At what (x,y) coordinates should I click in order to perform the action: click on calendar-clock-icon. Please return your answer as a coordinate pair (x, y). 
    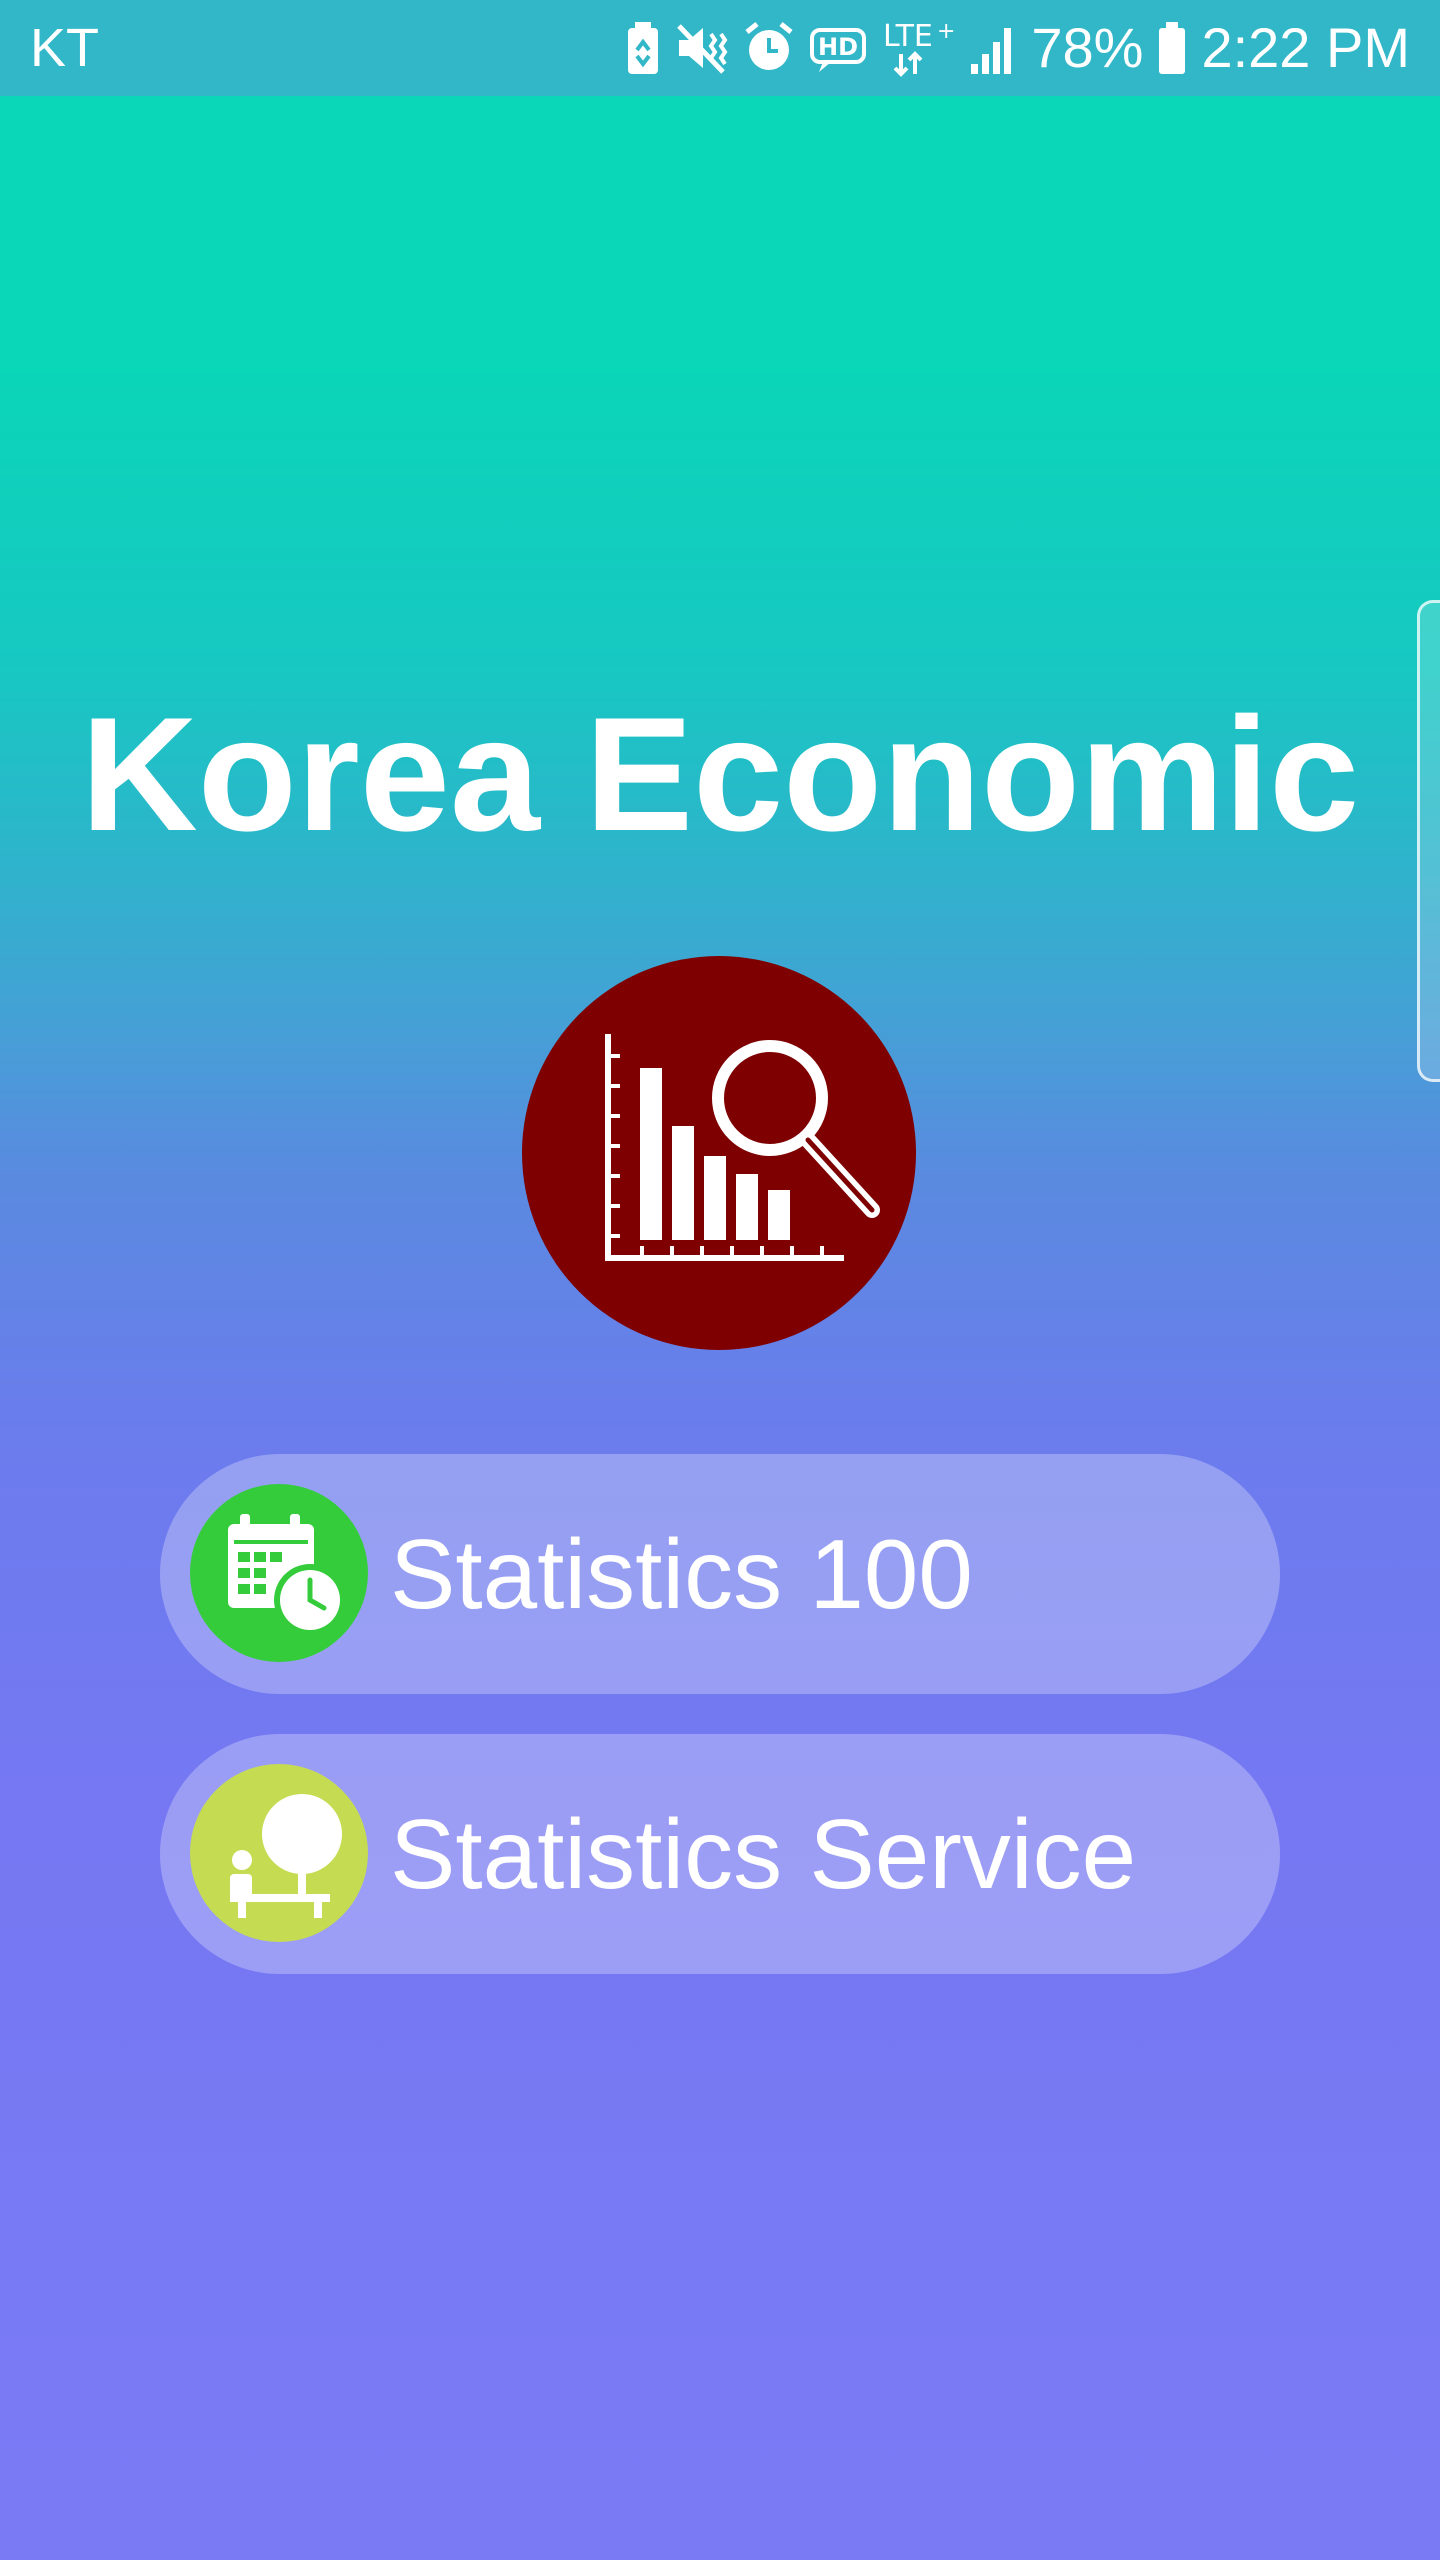
    Looking at the image, I should click on (279, 1573).